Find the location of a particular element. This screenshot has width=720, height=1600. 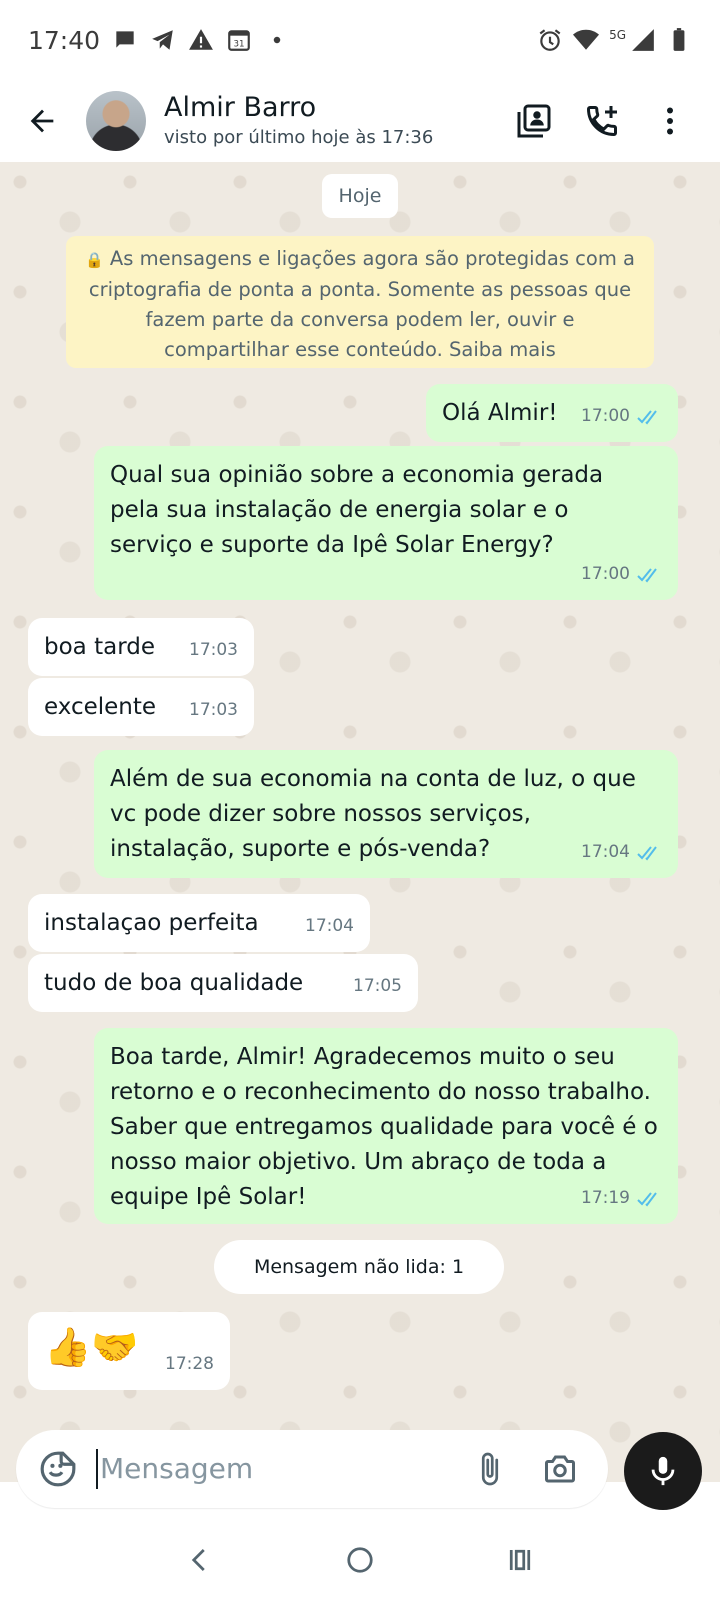

message-bubble-outgoing: Olá Almir! 17:00 is located at coordinates (552, 413).